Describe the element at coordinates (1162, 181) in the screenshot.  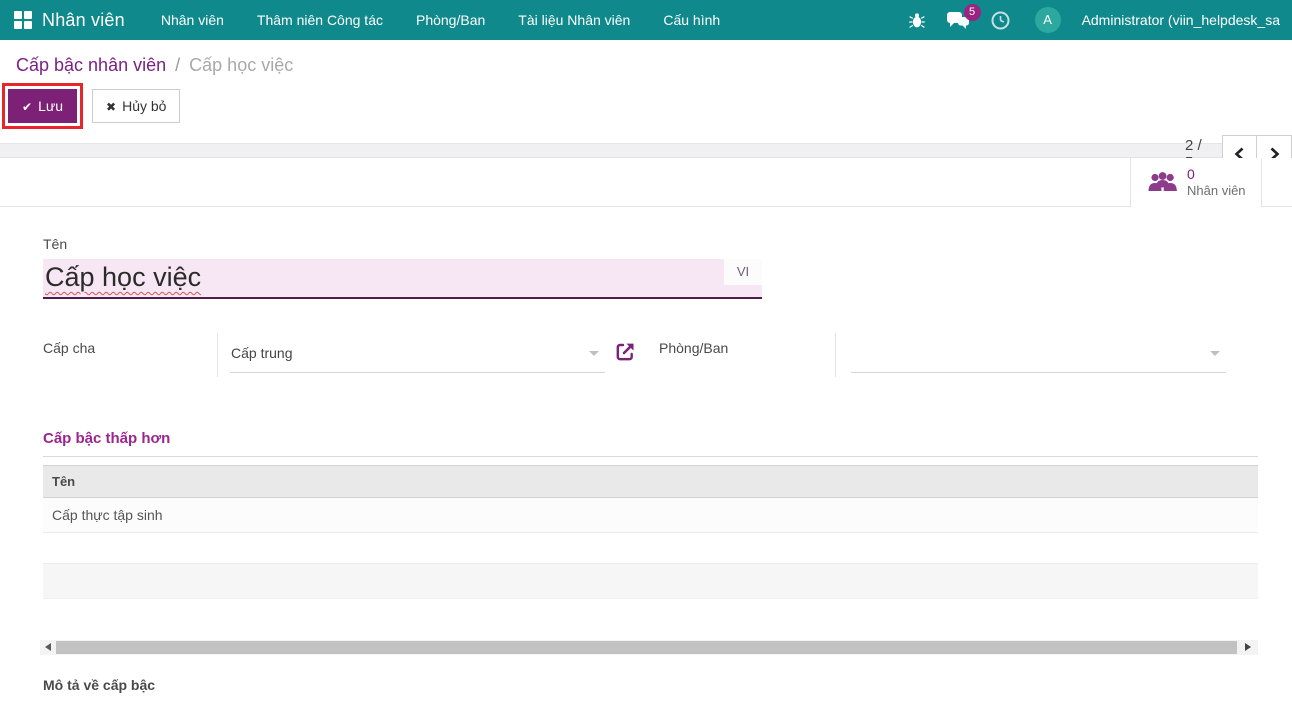
I see `people-group-icon` at that location.